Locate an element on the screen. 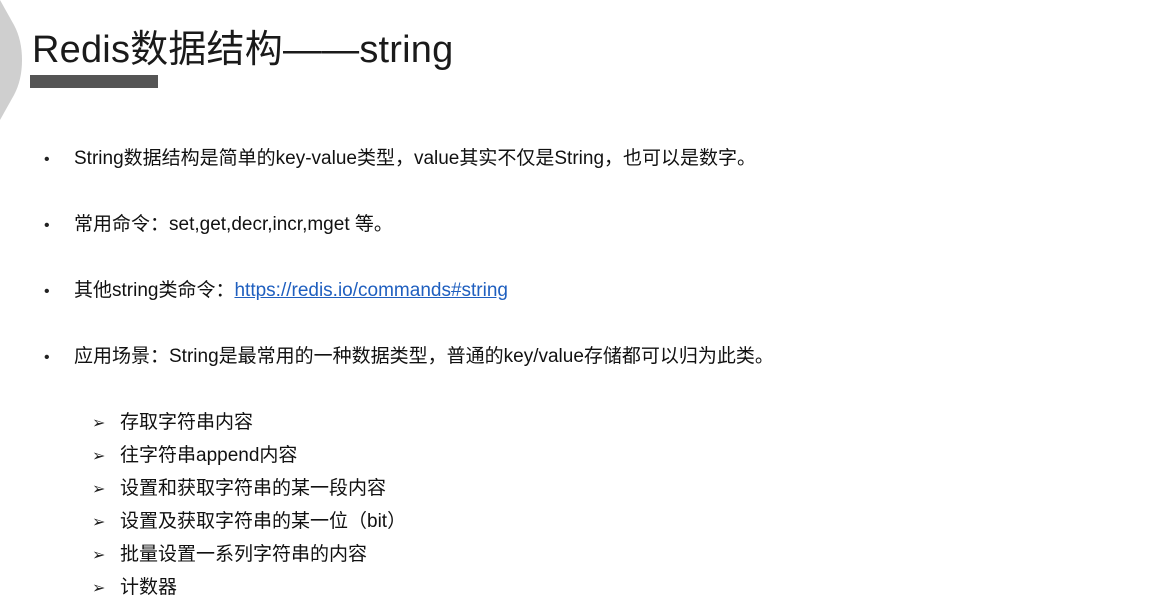 The width and height of the screenshot is (1151, 614). sub-item-text: 设置及获取字符串的某一位（bit） is located at coordinates (263, 521).